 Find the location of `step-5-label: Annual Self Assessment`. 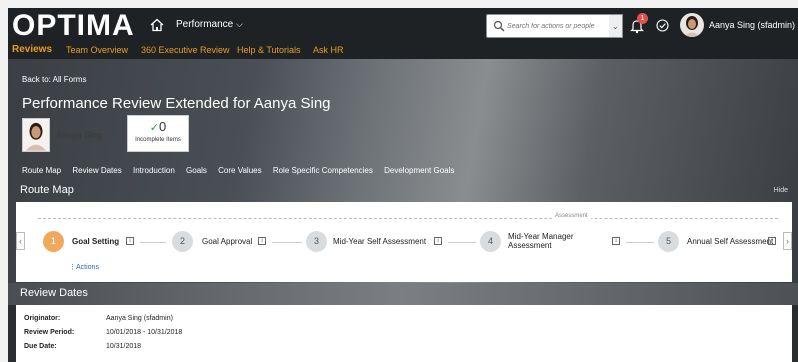

step-5-label: Annual Self Assessment is located at coordinates (730, 241).